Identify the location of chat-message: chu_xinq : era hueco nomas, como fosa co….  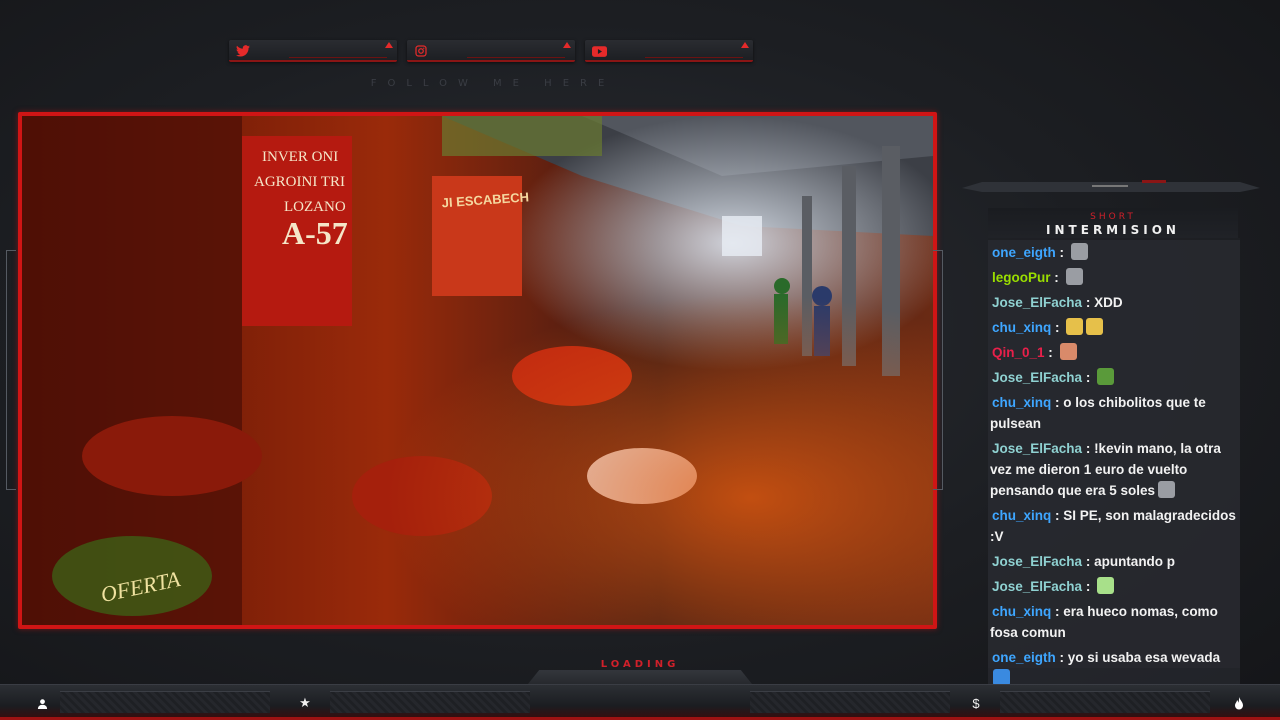
(1114, 622).